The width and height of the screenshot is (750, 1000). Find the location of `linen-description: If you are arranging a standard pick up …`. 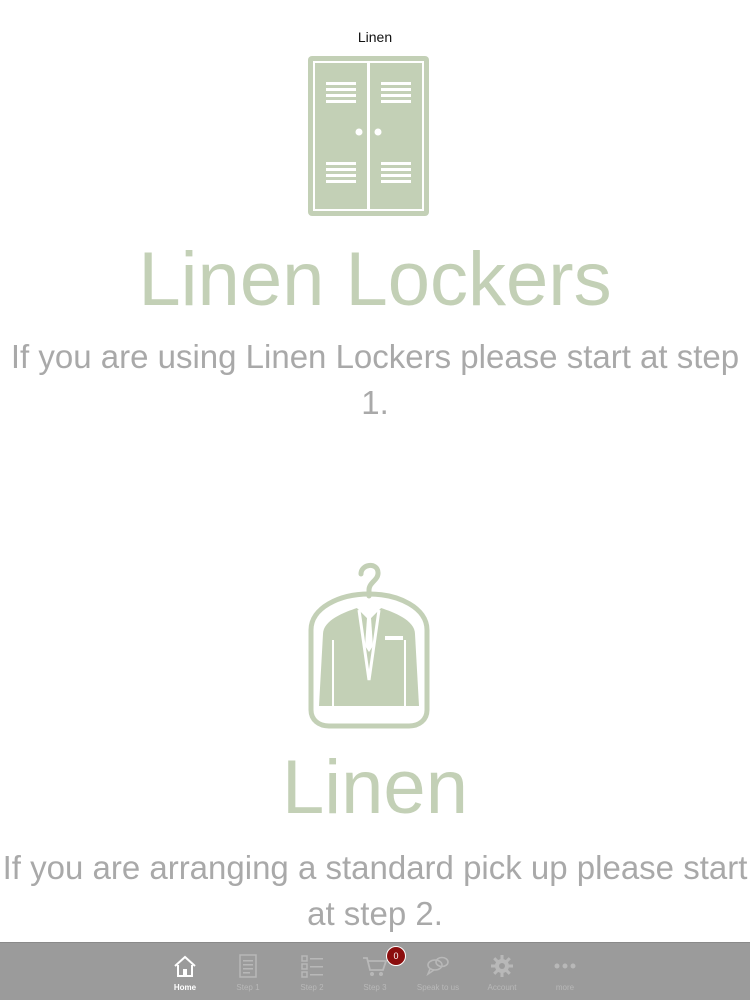

linen-description: If you are arranging a standard pick up … is located at coordinates (375, 890).